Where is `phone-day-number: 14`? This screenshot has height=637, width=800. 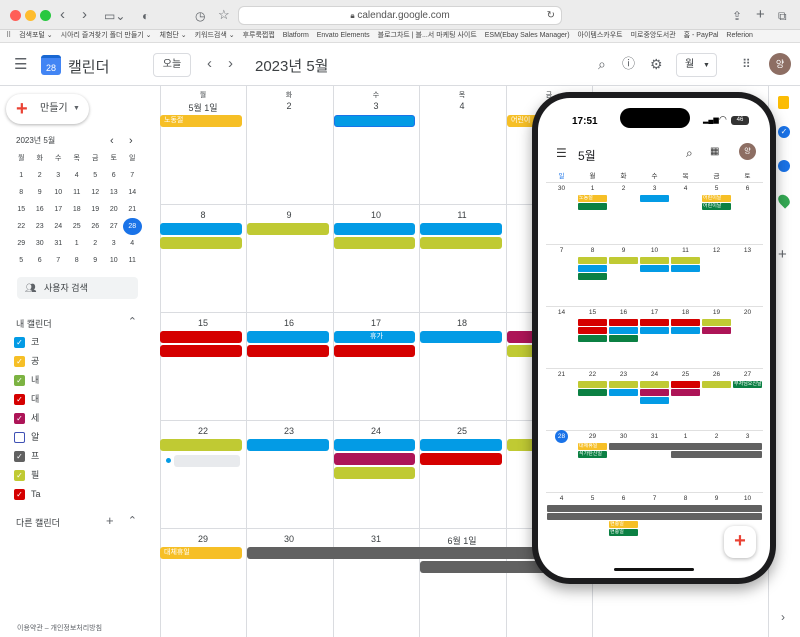 phone-day-number: 14 is located at coordinates (561, 312).